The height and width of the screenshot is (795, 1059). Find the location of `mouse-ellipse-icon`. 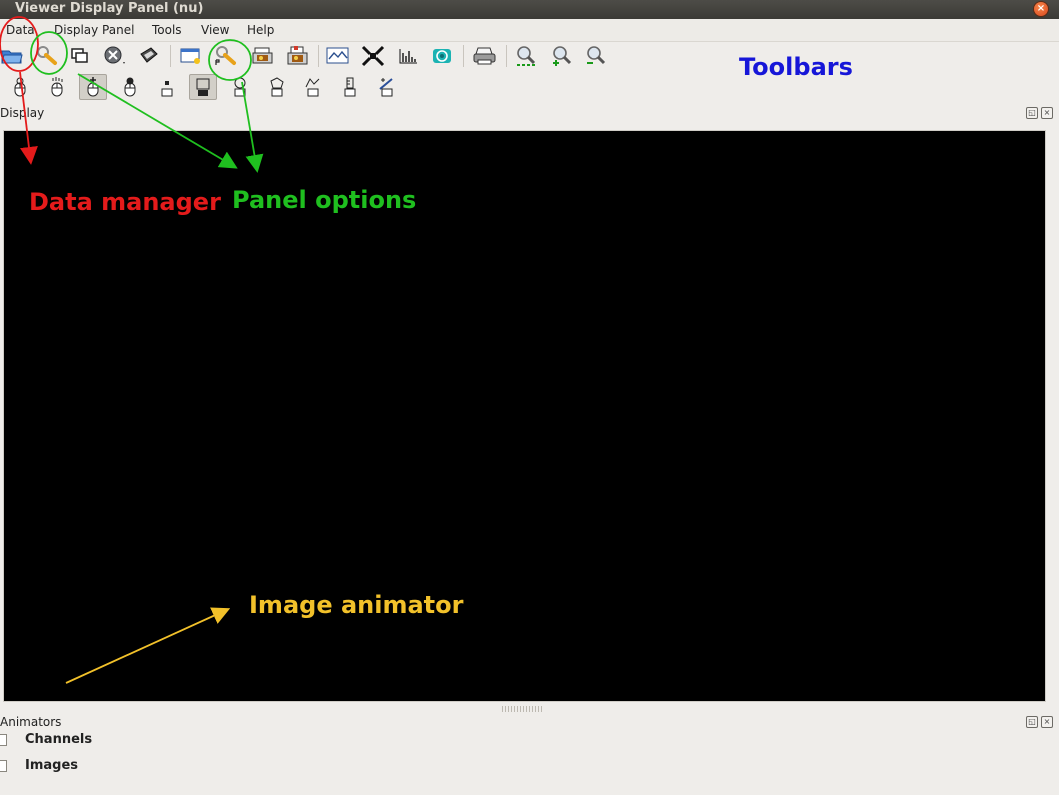

mouse-ellipse-icon is located at coordinates (240, 87).